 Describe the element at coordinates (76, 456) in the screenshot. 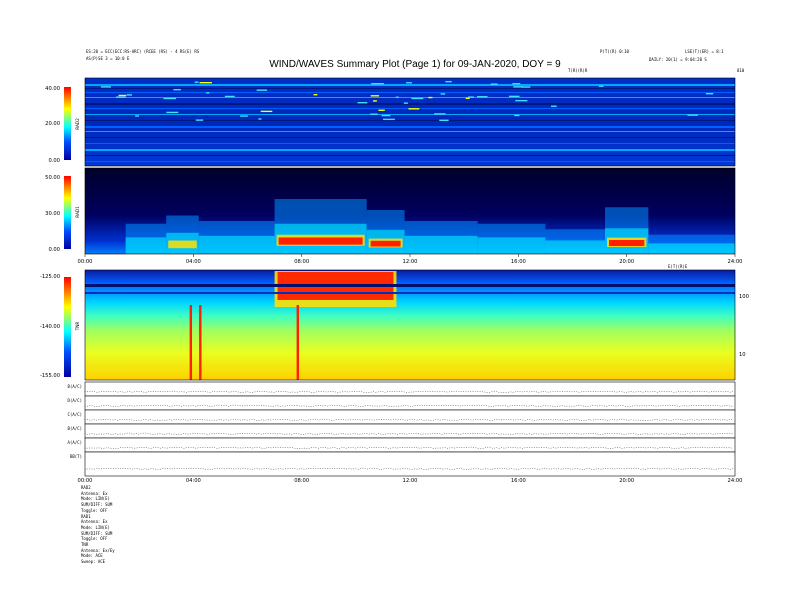

I see `line-panel-label: BB(T)` at that location.